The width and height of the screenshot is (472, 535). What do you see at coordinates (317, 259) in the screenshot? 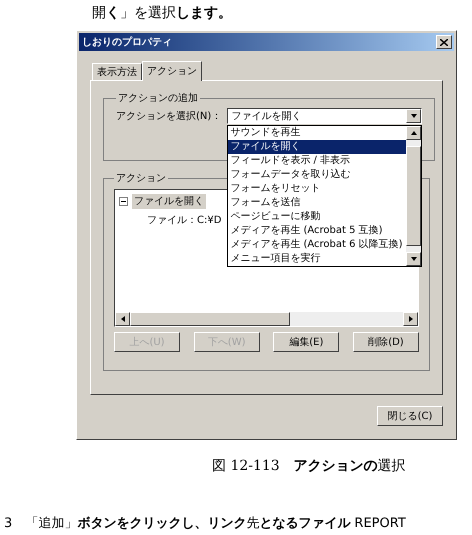
I see `dropdown-option: メニュー項目を実行` at bounding box center [317, 259].